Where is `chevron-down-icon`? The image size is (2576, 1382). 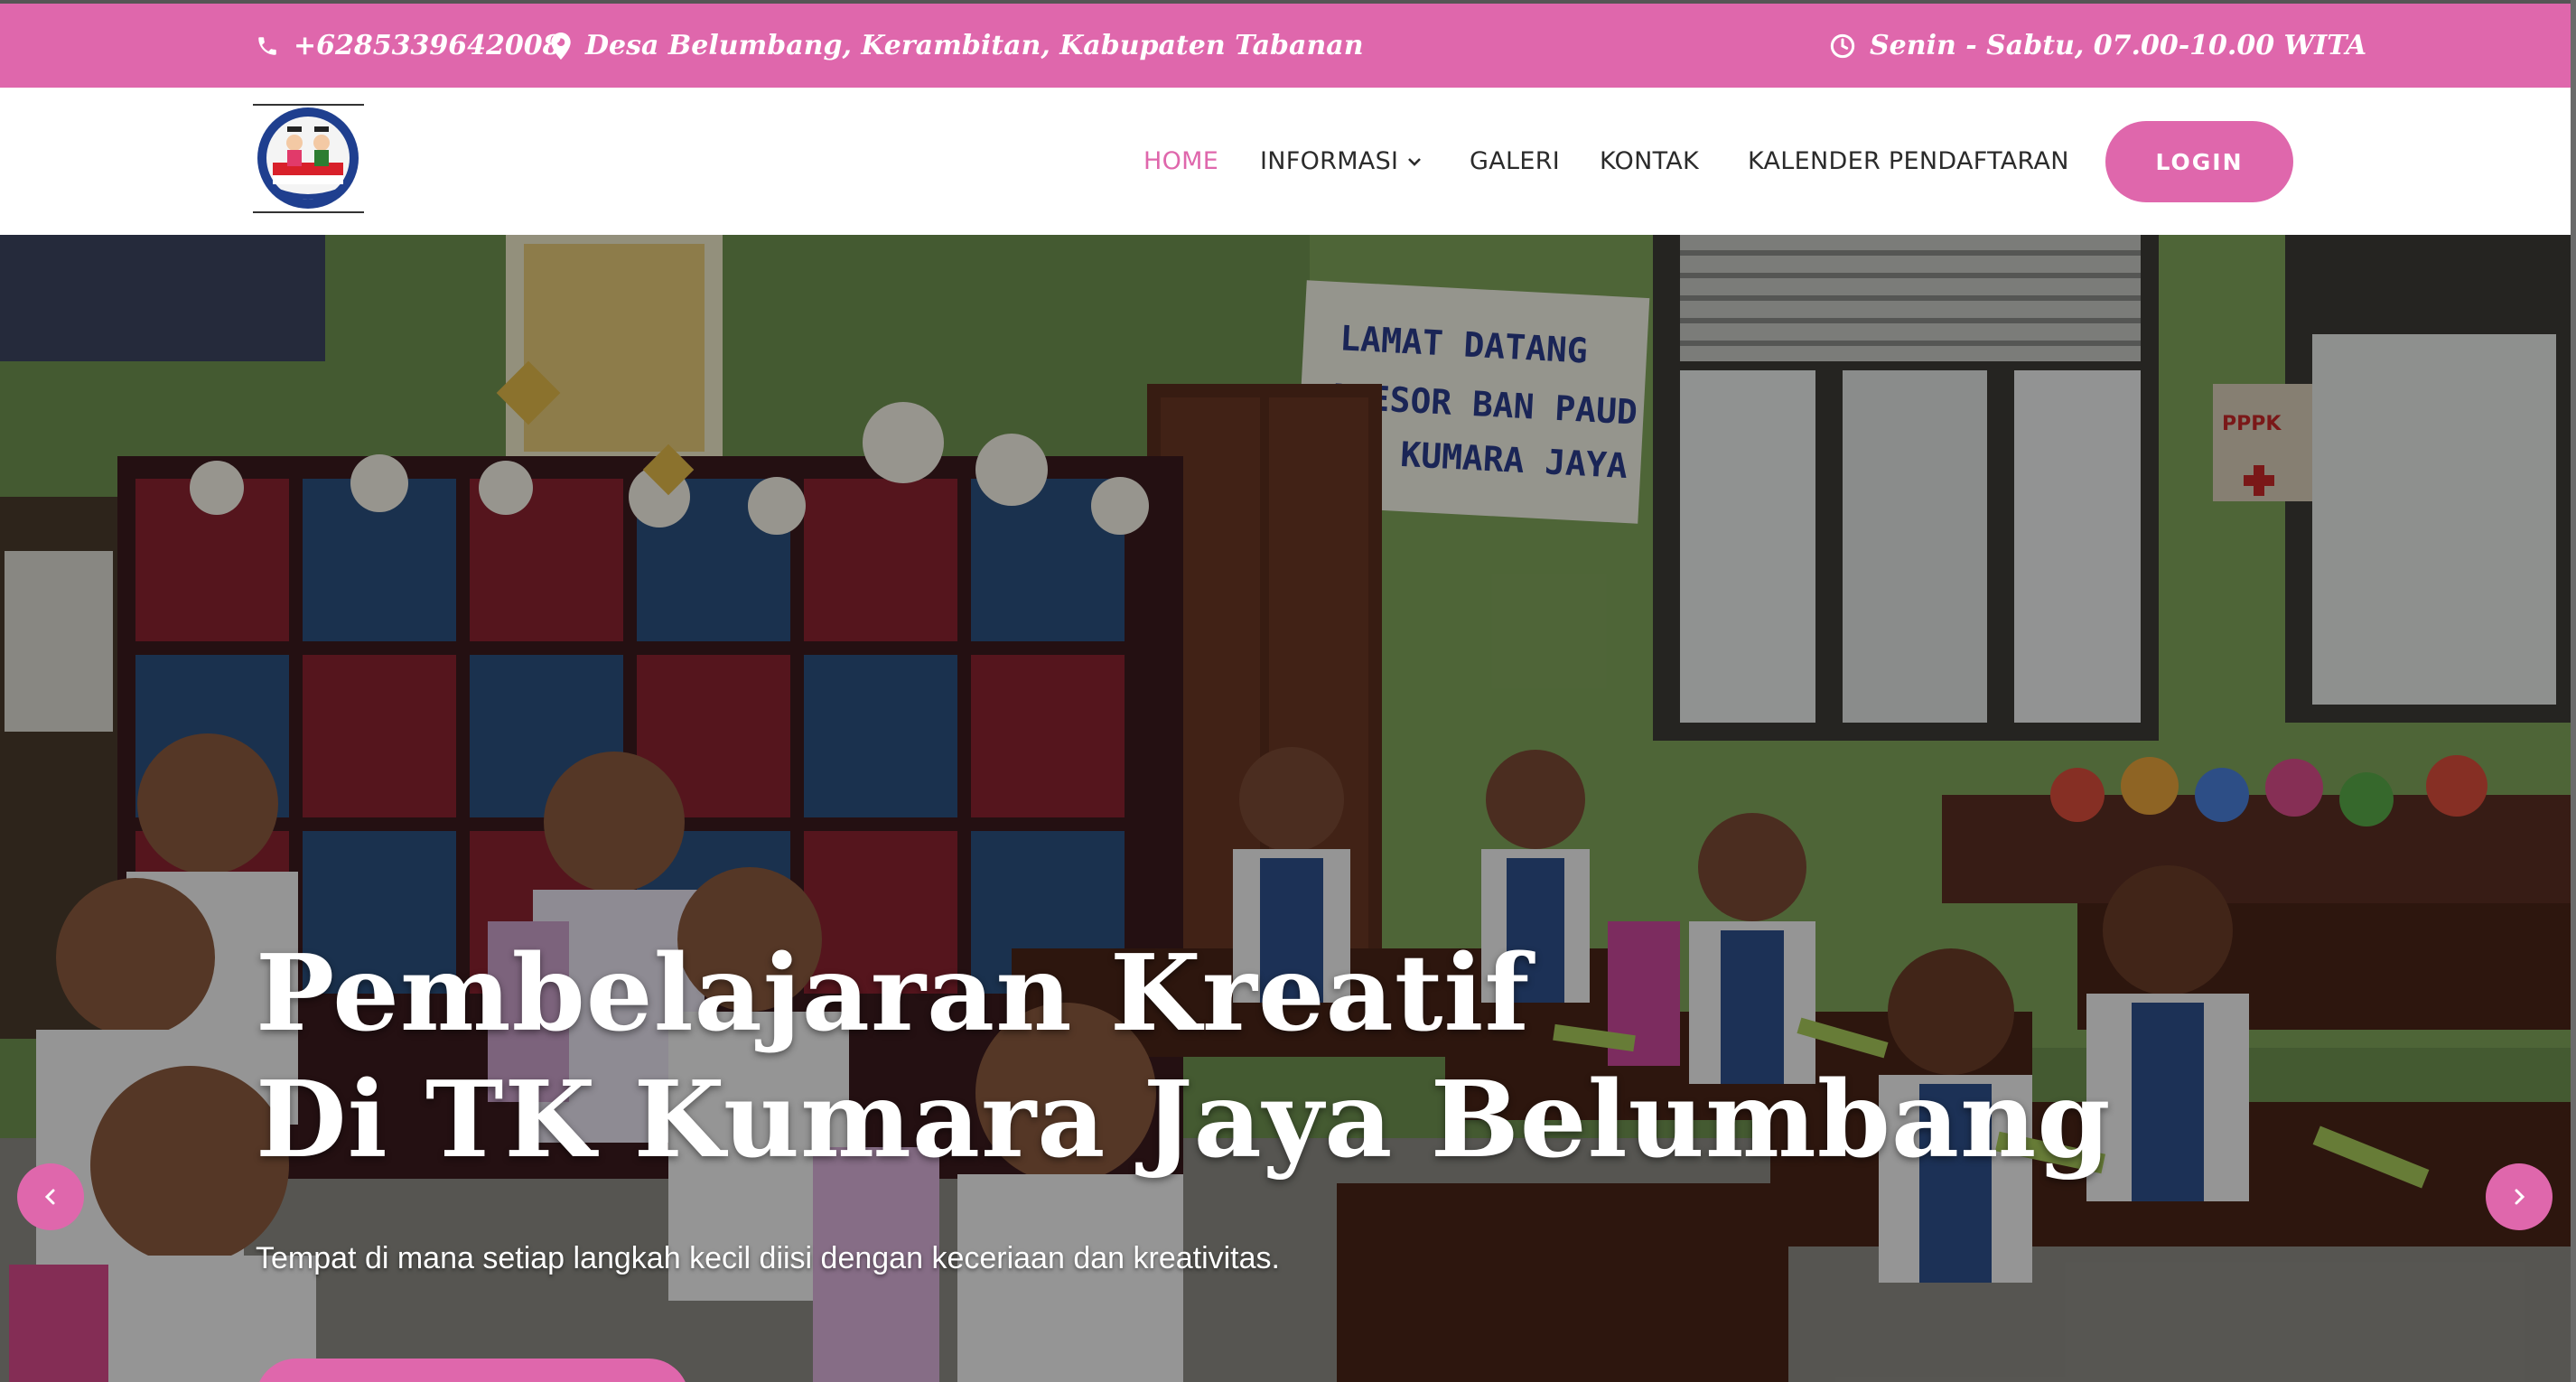
chevron-down-icon is located at coordinates (1415, 161).